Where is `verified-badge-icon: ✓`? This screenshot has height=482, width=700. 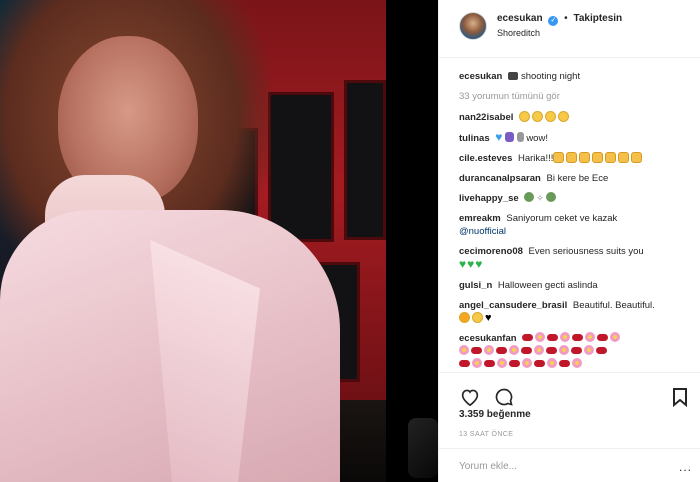 verified-badge-icon: ✓ is located at coordinates (553, 21).